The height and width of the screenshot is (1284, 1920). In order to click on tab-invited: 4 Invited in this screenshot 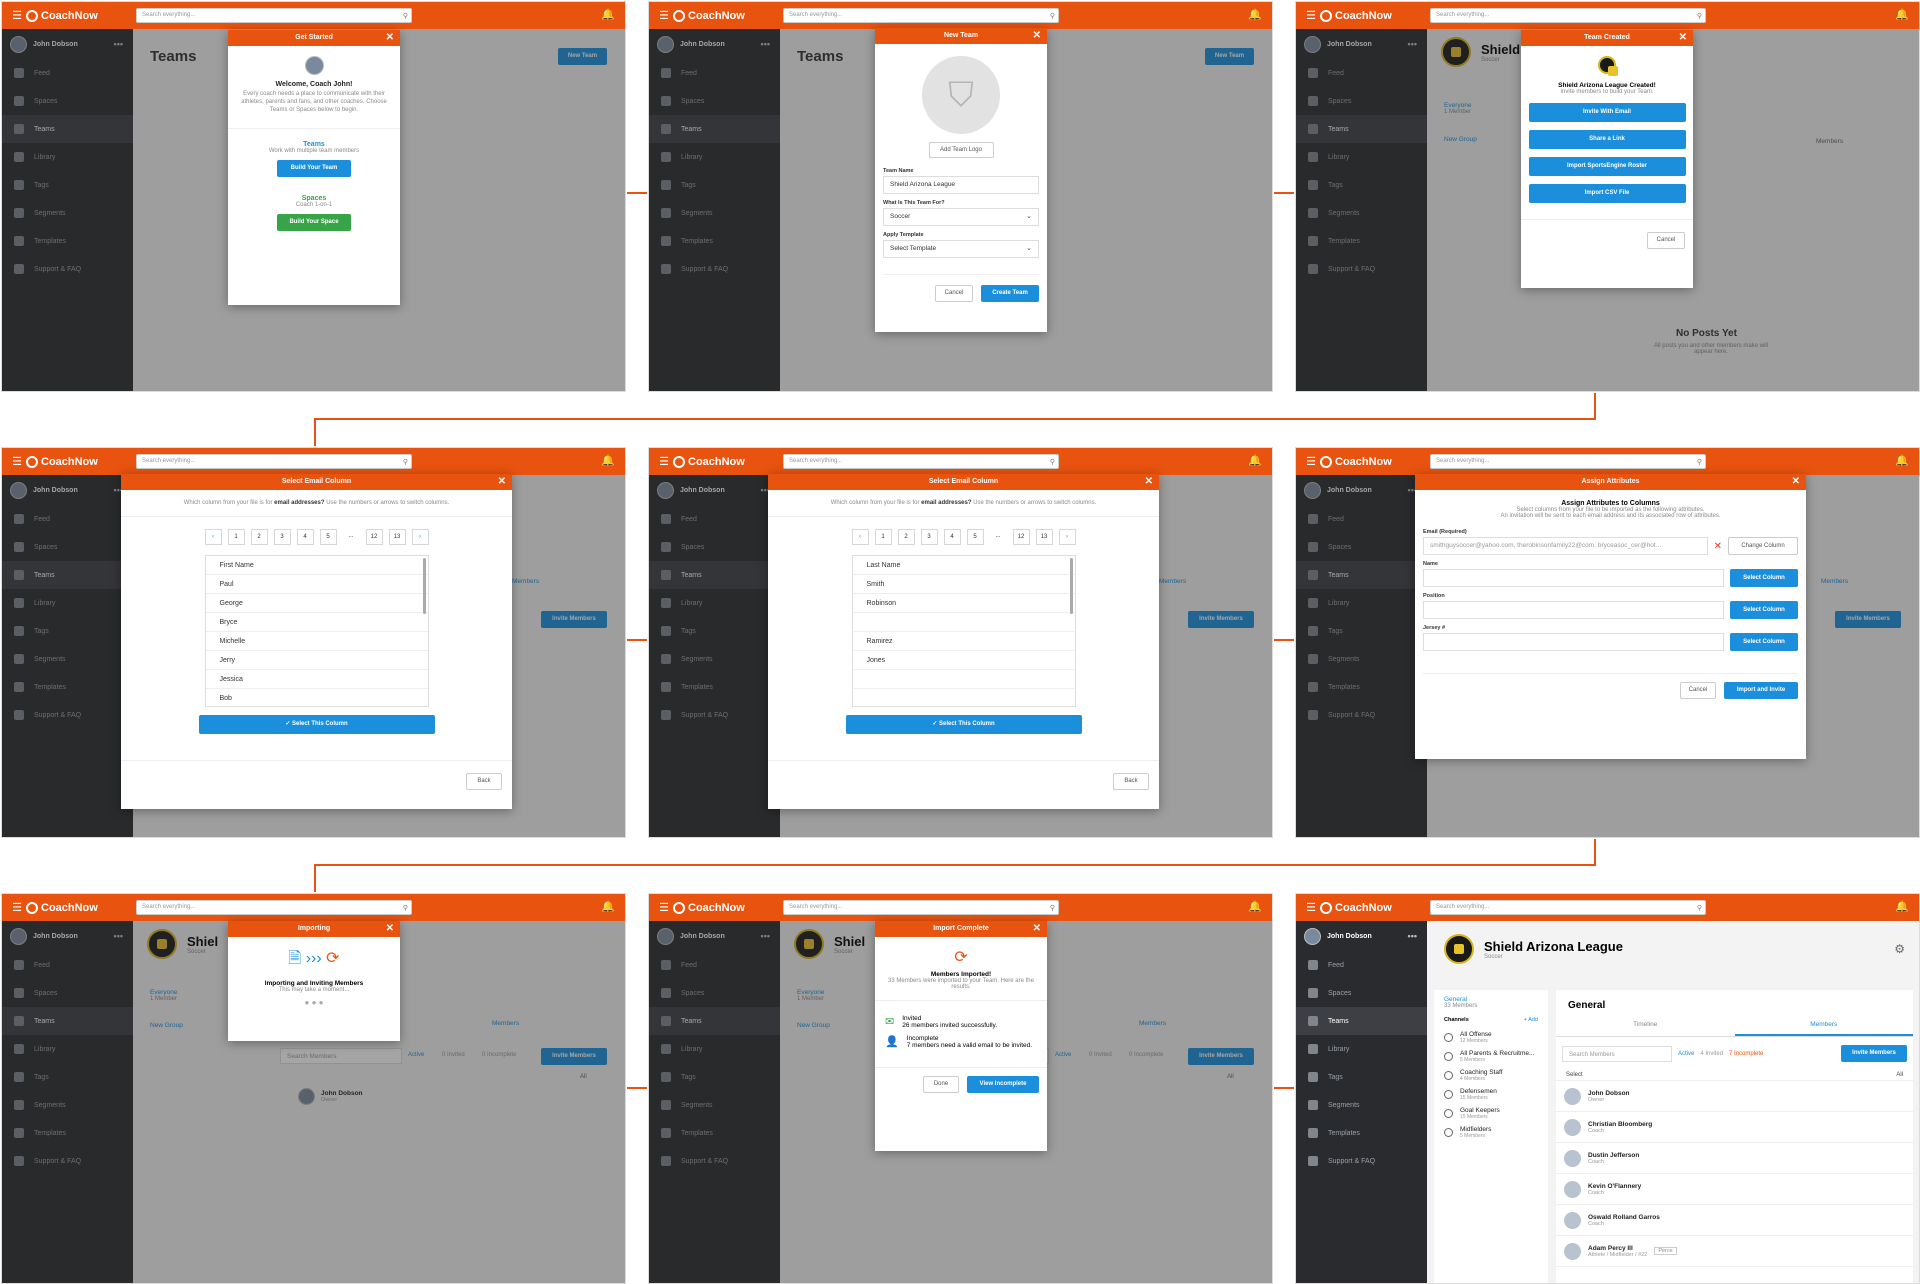, I will do `click(1711, 1054)`.